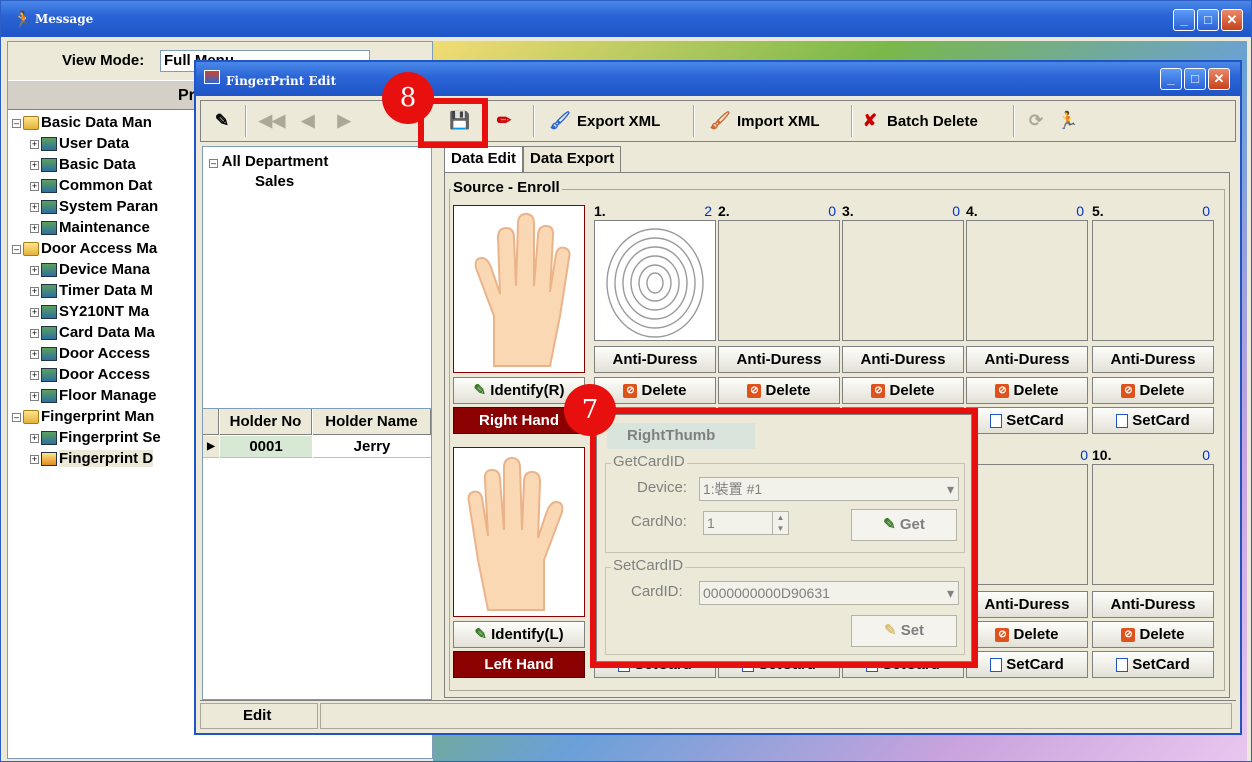 The image size is (1252, 762). What do you see at coordinates (211, 447) in the screenshot?
I see `row-selector-icon: ▶` at bounding box center [211, 447].